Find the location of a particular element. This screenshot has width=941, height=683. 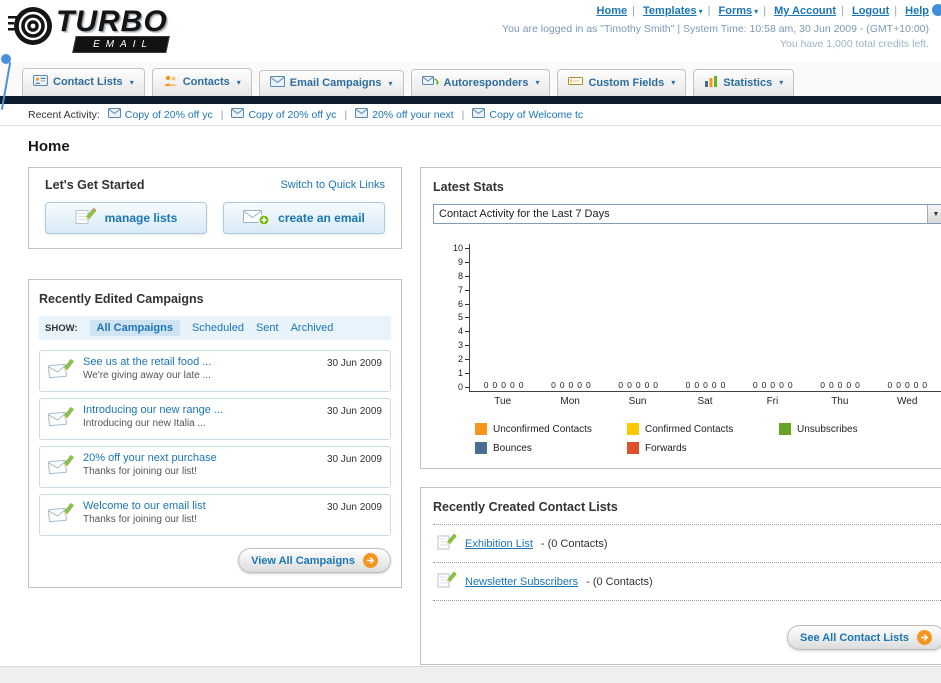

campaign-title-link: 20% off your next purchase is located at coordinates (205, 458).